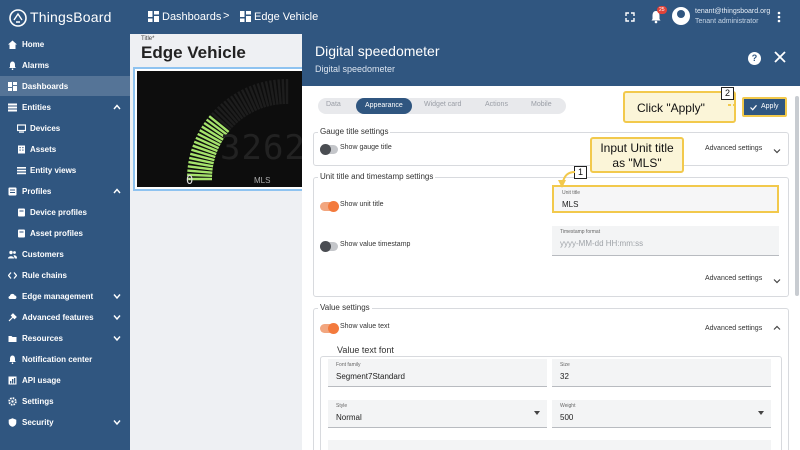 This screenshot has height=450, width=800. Describe the element at coordinates (661, 373) in the screenshot. I see `font-size-field: Size 32` at that location.